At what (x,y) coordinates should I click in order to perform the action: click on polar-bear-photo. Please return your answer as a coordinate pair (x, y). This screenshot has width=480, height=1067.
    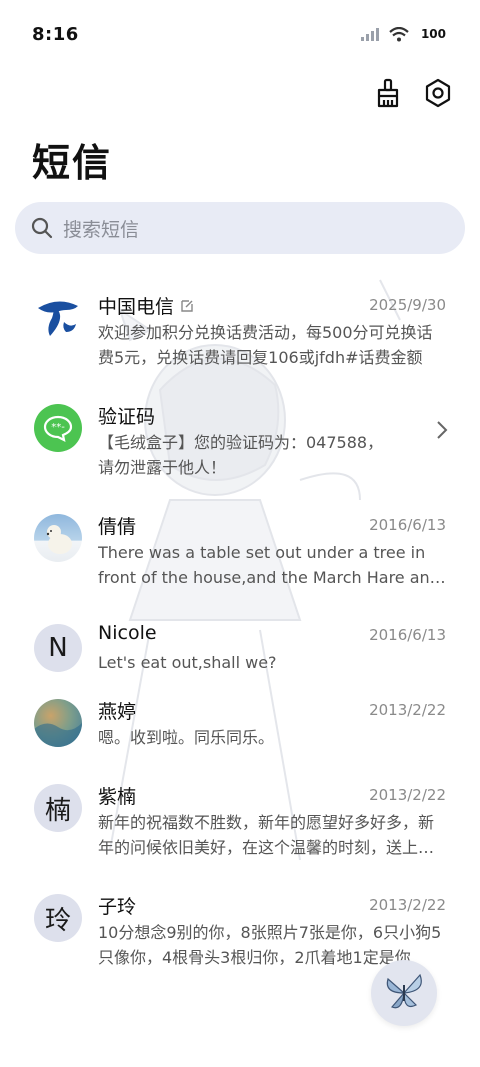
    Looking at the image, I should click on (59, 539).